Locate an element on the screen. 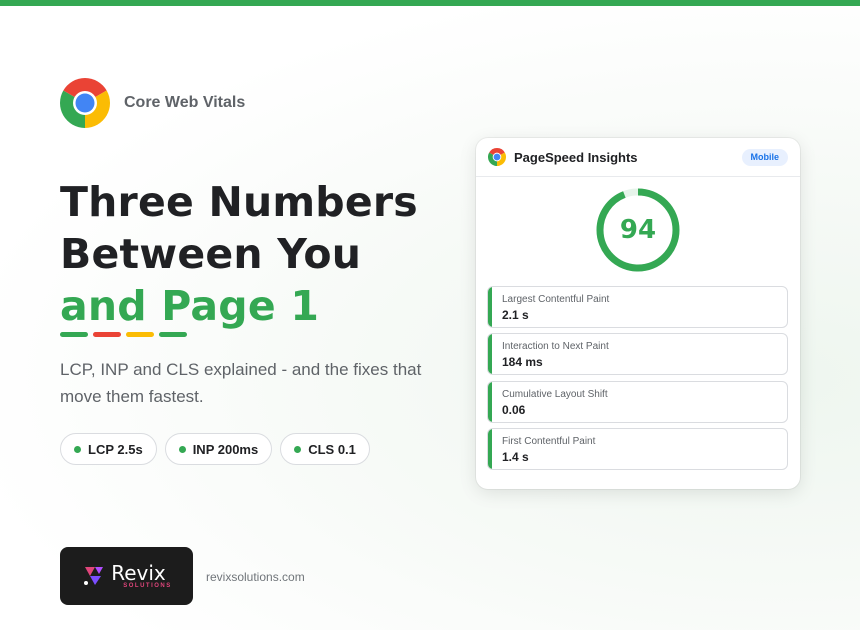 The width and height of the screenshot is (860, 630). metric-label: Interaction to Next Paint is located at coordinates (555, 346).